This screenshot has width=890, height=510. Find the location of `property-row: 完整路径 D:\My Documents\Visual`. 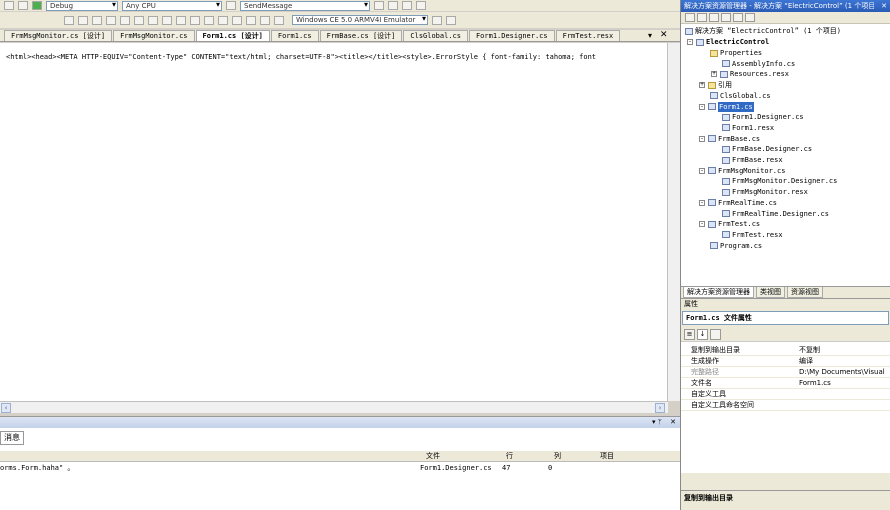

property-row: 完整路径 D:\My Documents\Visual is located at coordinates (785, 372).